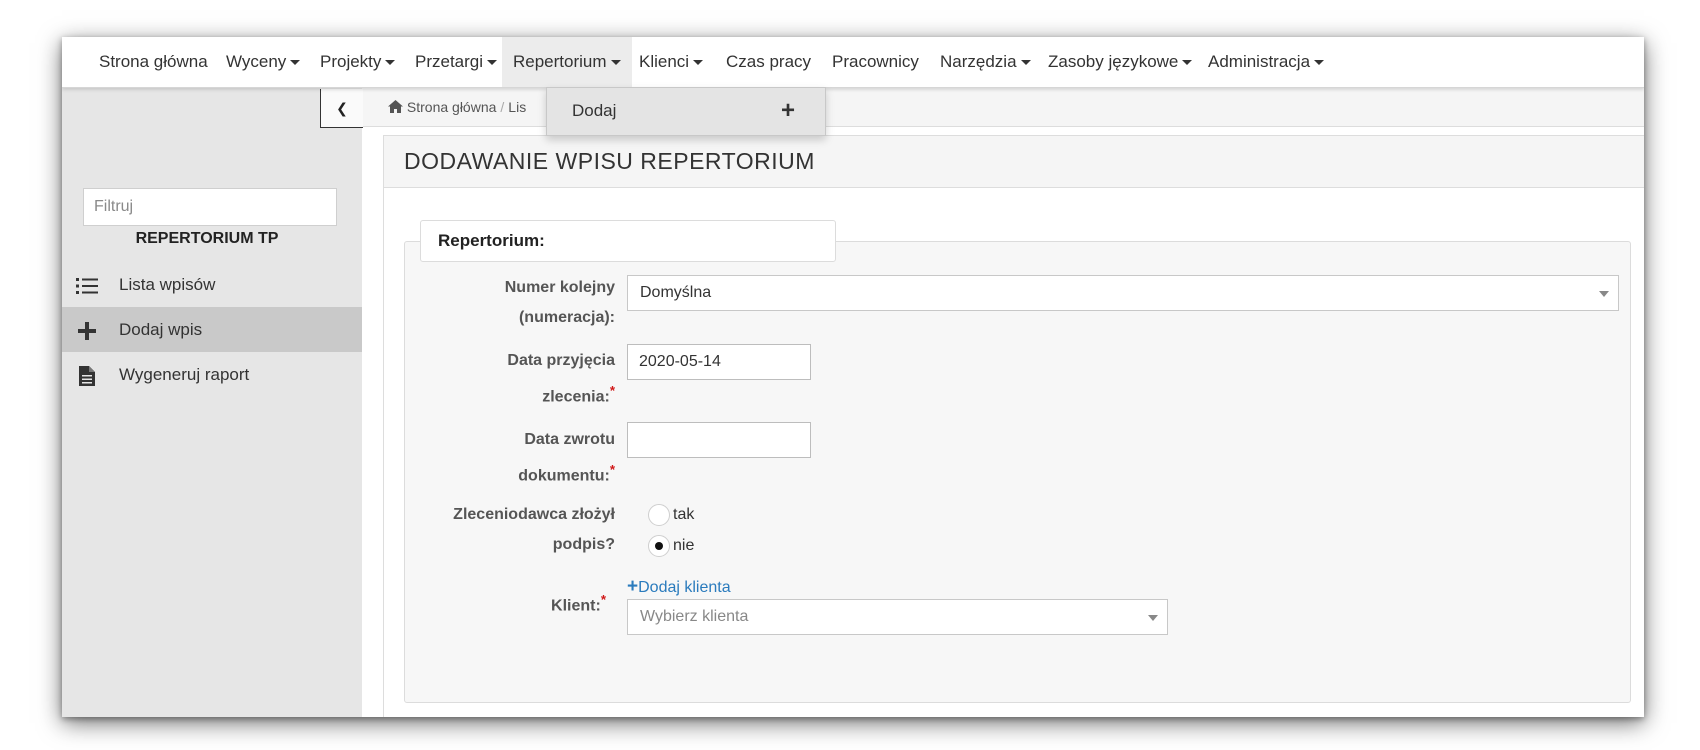  I want to click on nav-label: Klienci, so click(664, 61).